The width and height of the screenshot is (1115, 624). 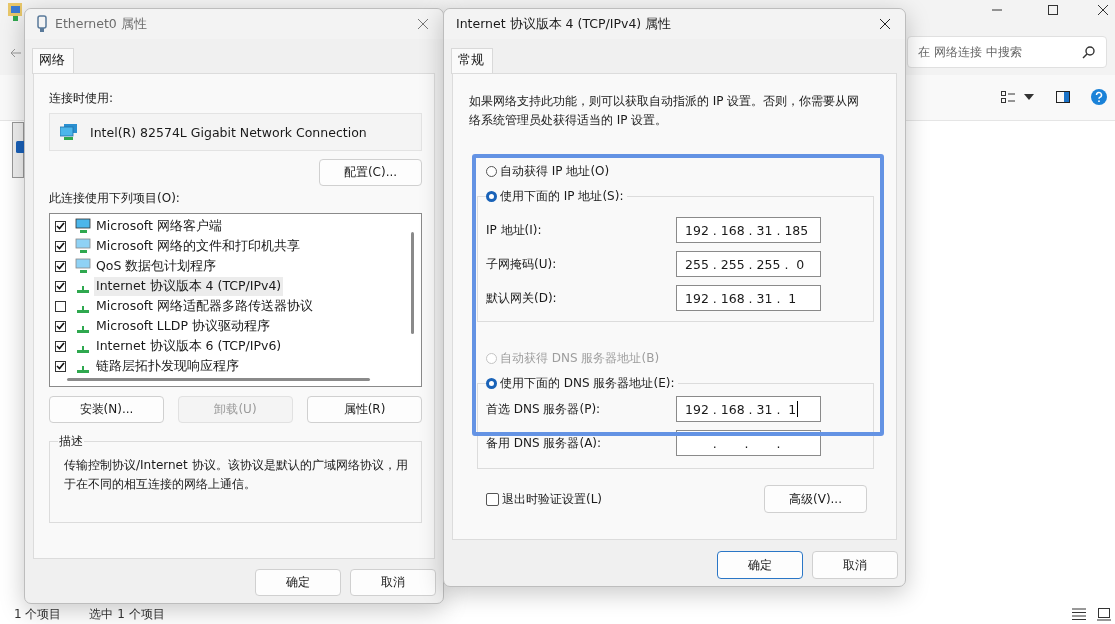 What do you see at coordinates (557, 196) in the screenshot?
I see `radio-option: 使用下面的 IP 地址(S):` at bounding box center [557, 196].